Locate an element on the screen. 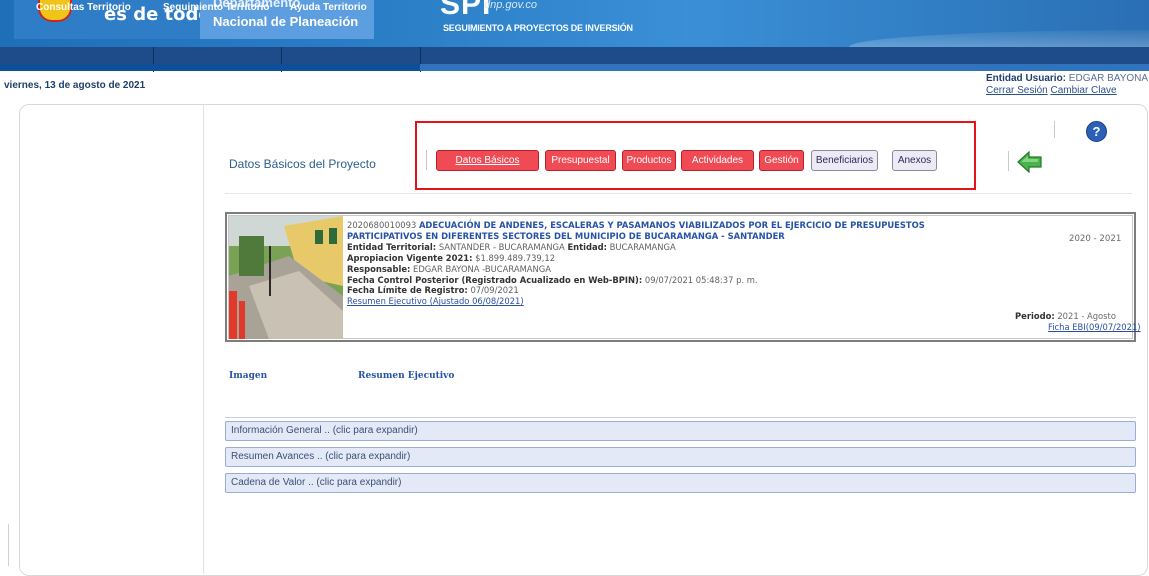  resumen-ejecutivo-link: Resumen Ejecutivo (Ajustado 06/08/2021) is located at coordinates (435, 301).